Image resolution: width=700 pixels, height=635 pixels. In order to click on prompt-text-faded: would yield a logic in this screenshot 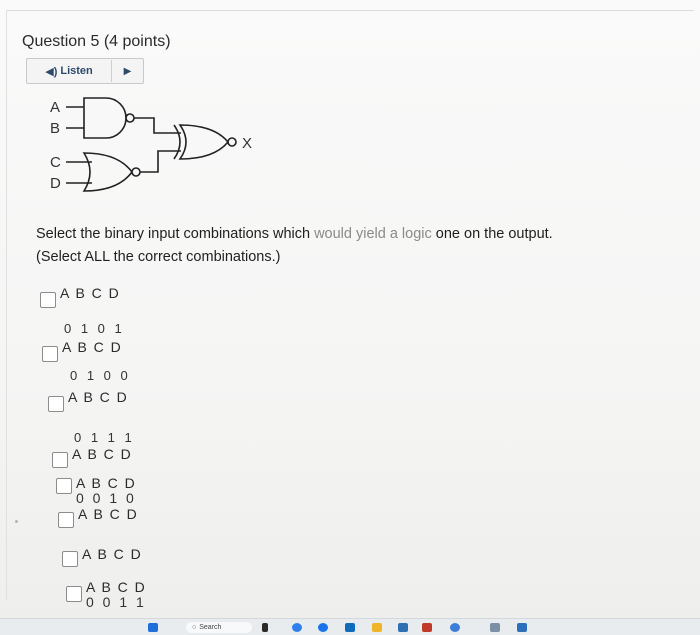, I will do `click(373, 234)`.